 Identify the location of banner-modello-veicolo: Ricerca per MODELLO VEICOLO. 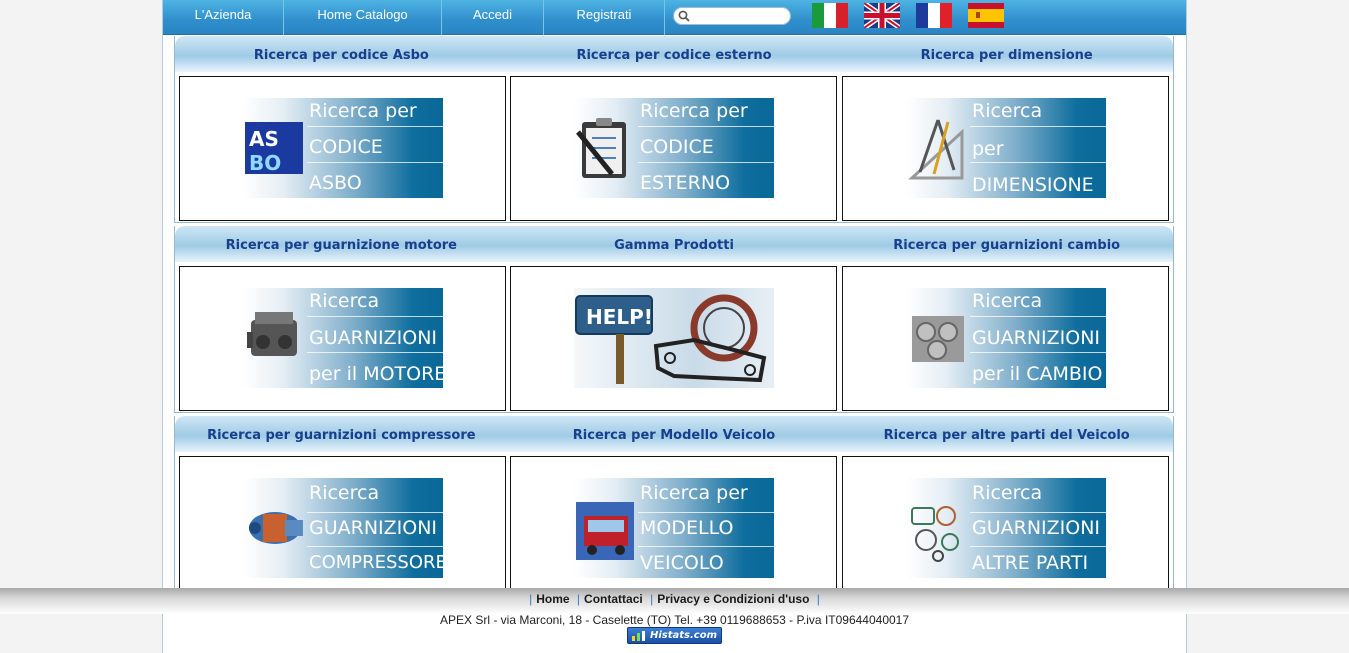
(674, 528).